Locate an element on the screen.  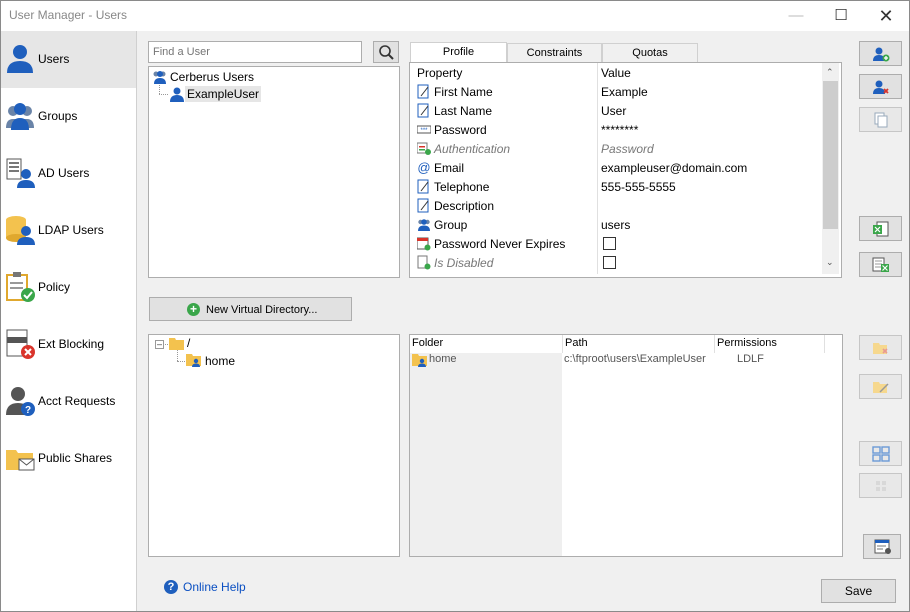
table-row: Password Never Expires is located at coordinates (617, 243).